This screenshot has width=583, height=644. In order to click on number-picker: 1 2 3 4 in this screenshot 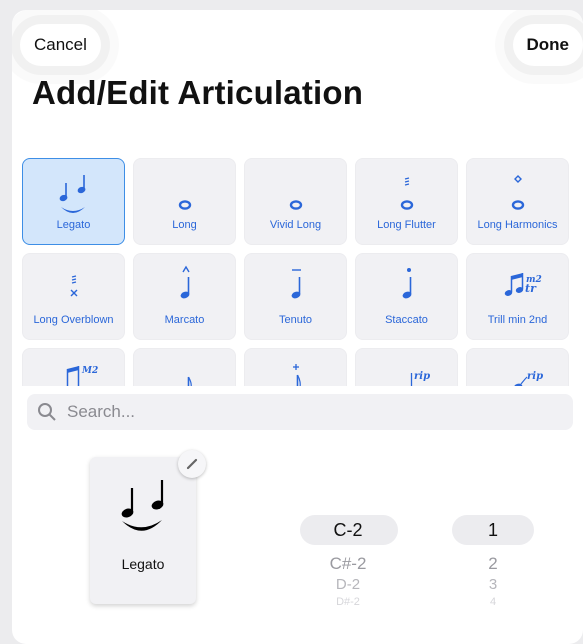, I will do `click(493, 561)`.